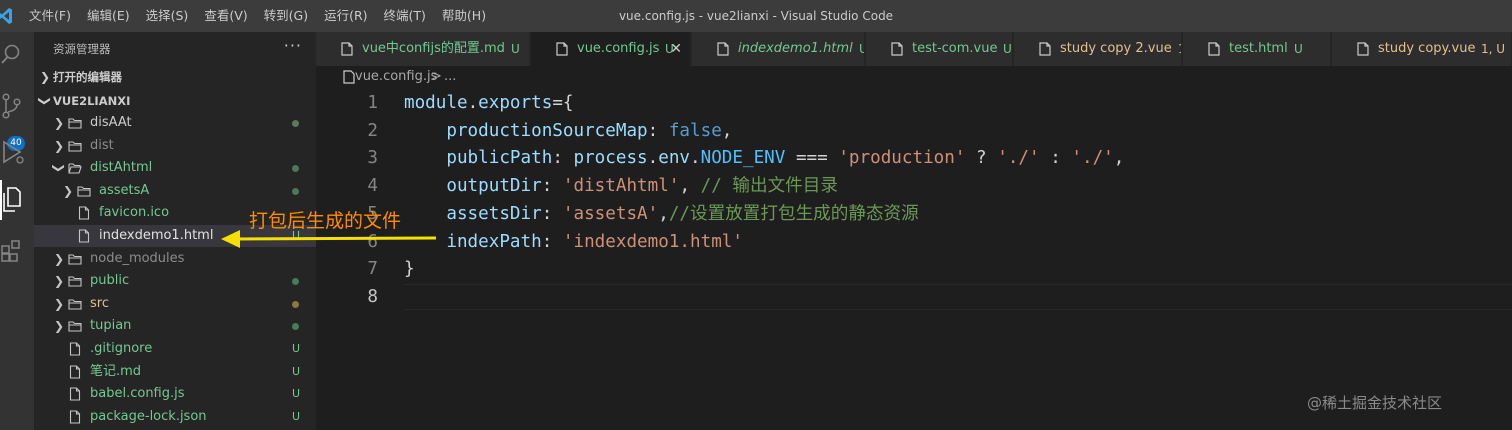 Image resolution: width=1512 pixels, height=430 pixels. Describe the element at coordinates (175, 326) in the screenshot. I see `tree-item: ❯ tupian` at that location.